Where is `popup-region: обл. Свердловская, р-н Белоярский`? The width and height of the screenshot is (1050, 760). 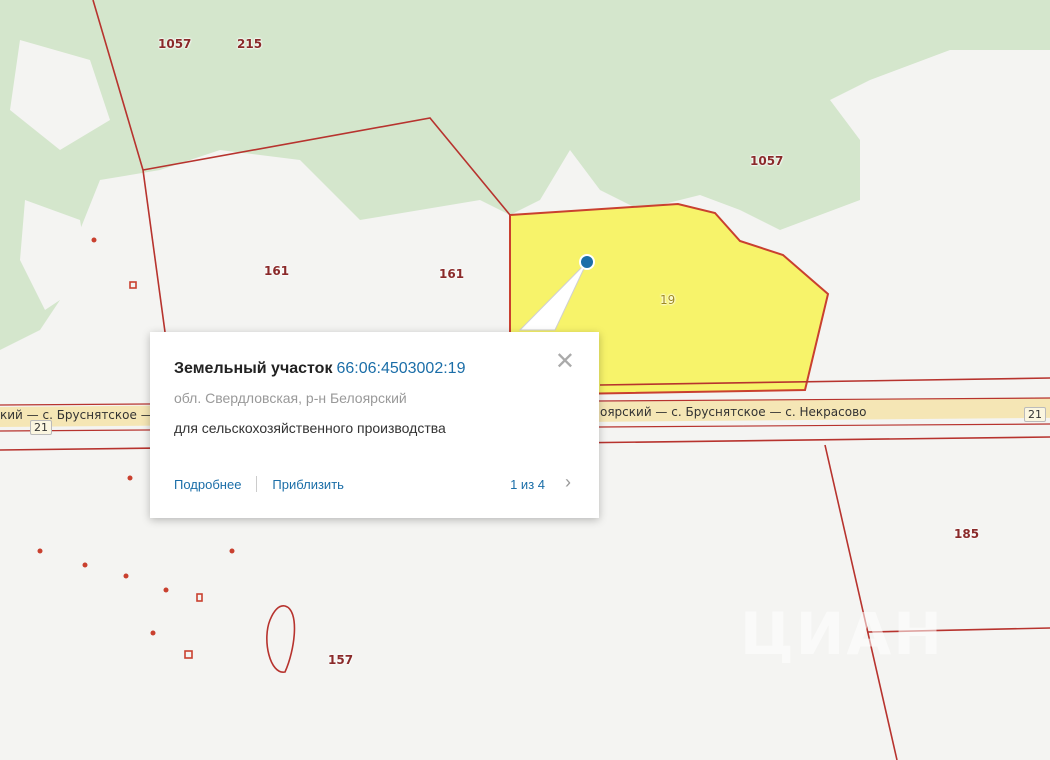
popup-region: обл. Свердловская, р-н Белоярский is located at coordinates (290, 398).